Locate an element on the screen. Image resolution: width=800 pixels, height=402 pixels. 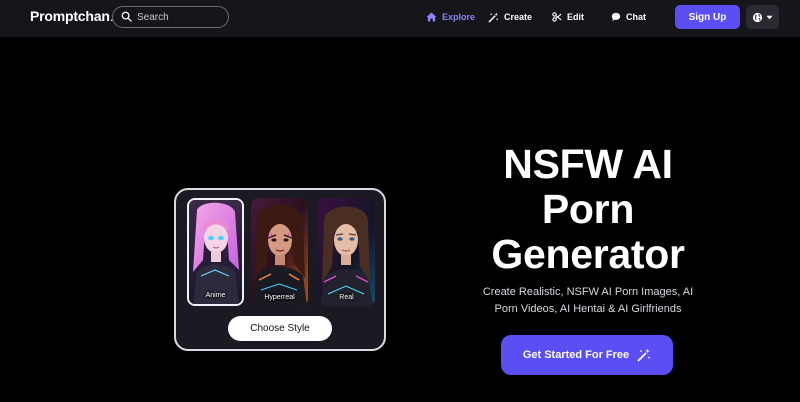
language-selector is located at coordinates (762, 17).